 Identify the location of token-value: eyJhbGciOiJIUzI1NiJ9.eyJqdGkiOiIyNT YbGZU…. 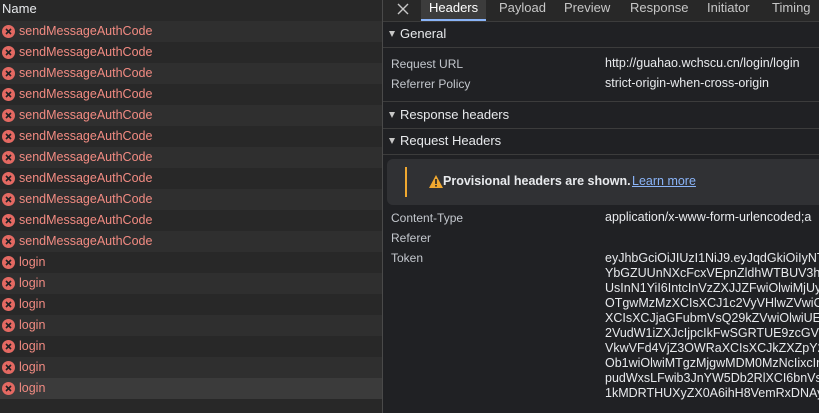
(712, 326).